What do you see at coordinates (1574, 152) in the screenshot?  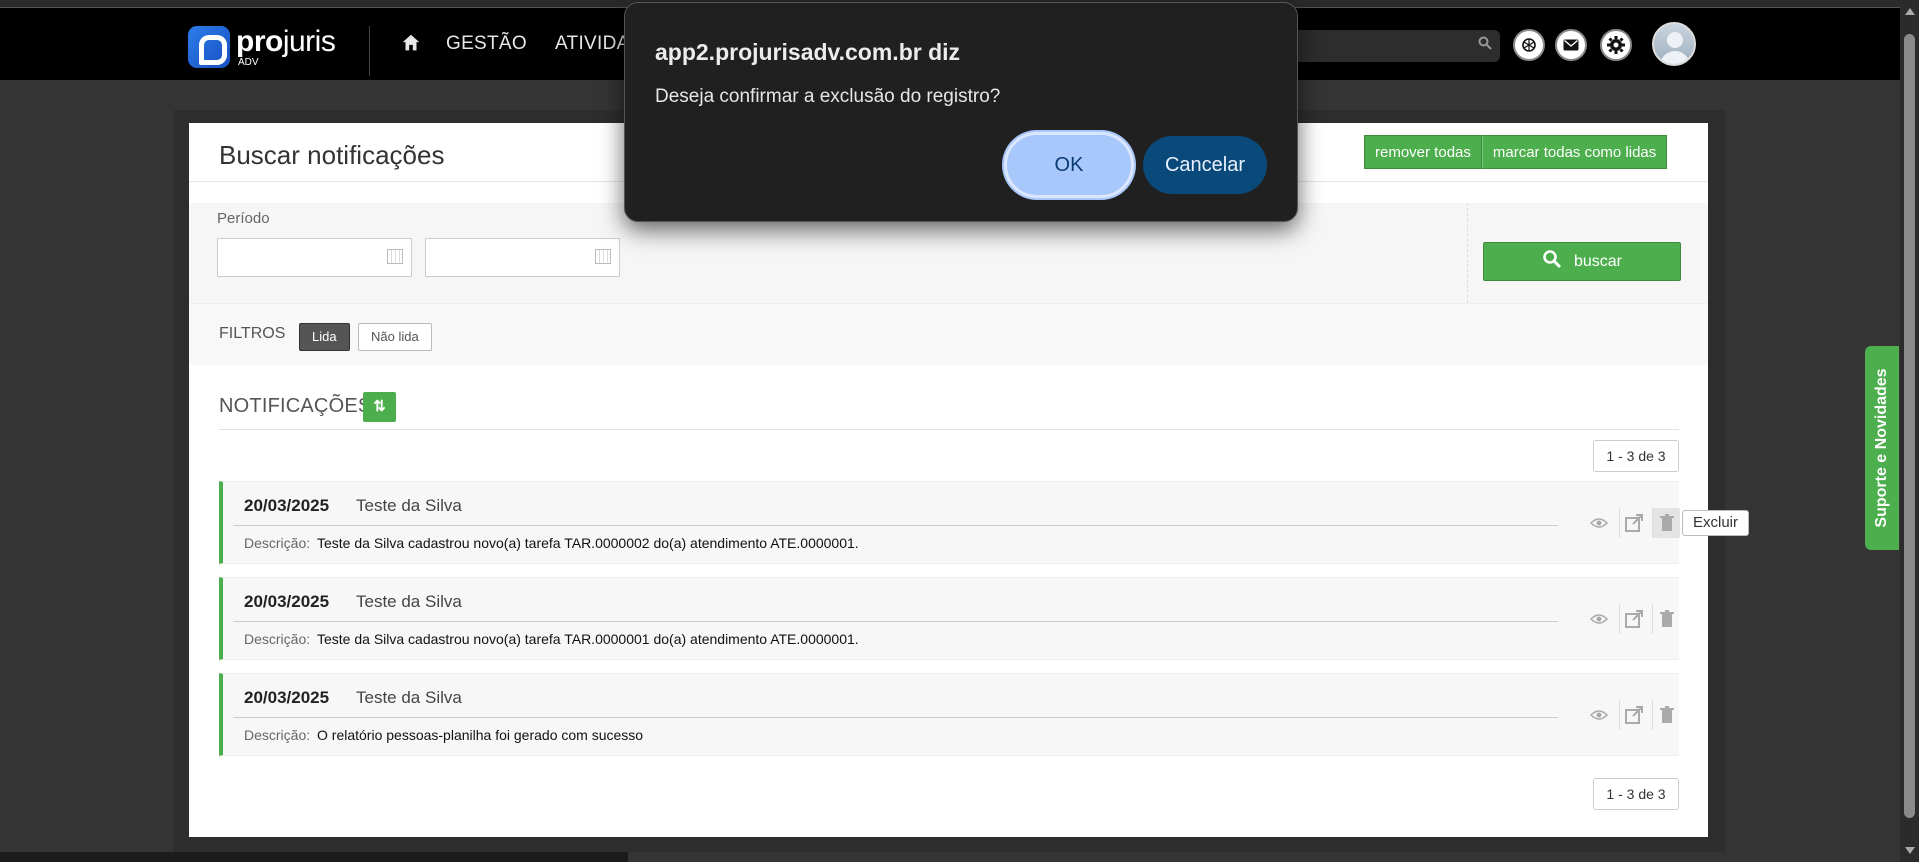 I see `mark-all-read-button: marcar todas como lidas` at bounding box center [1574, 152].